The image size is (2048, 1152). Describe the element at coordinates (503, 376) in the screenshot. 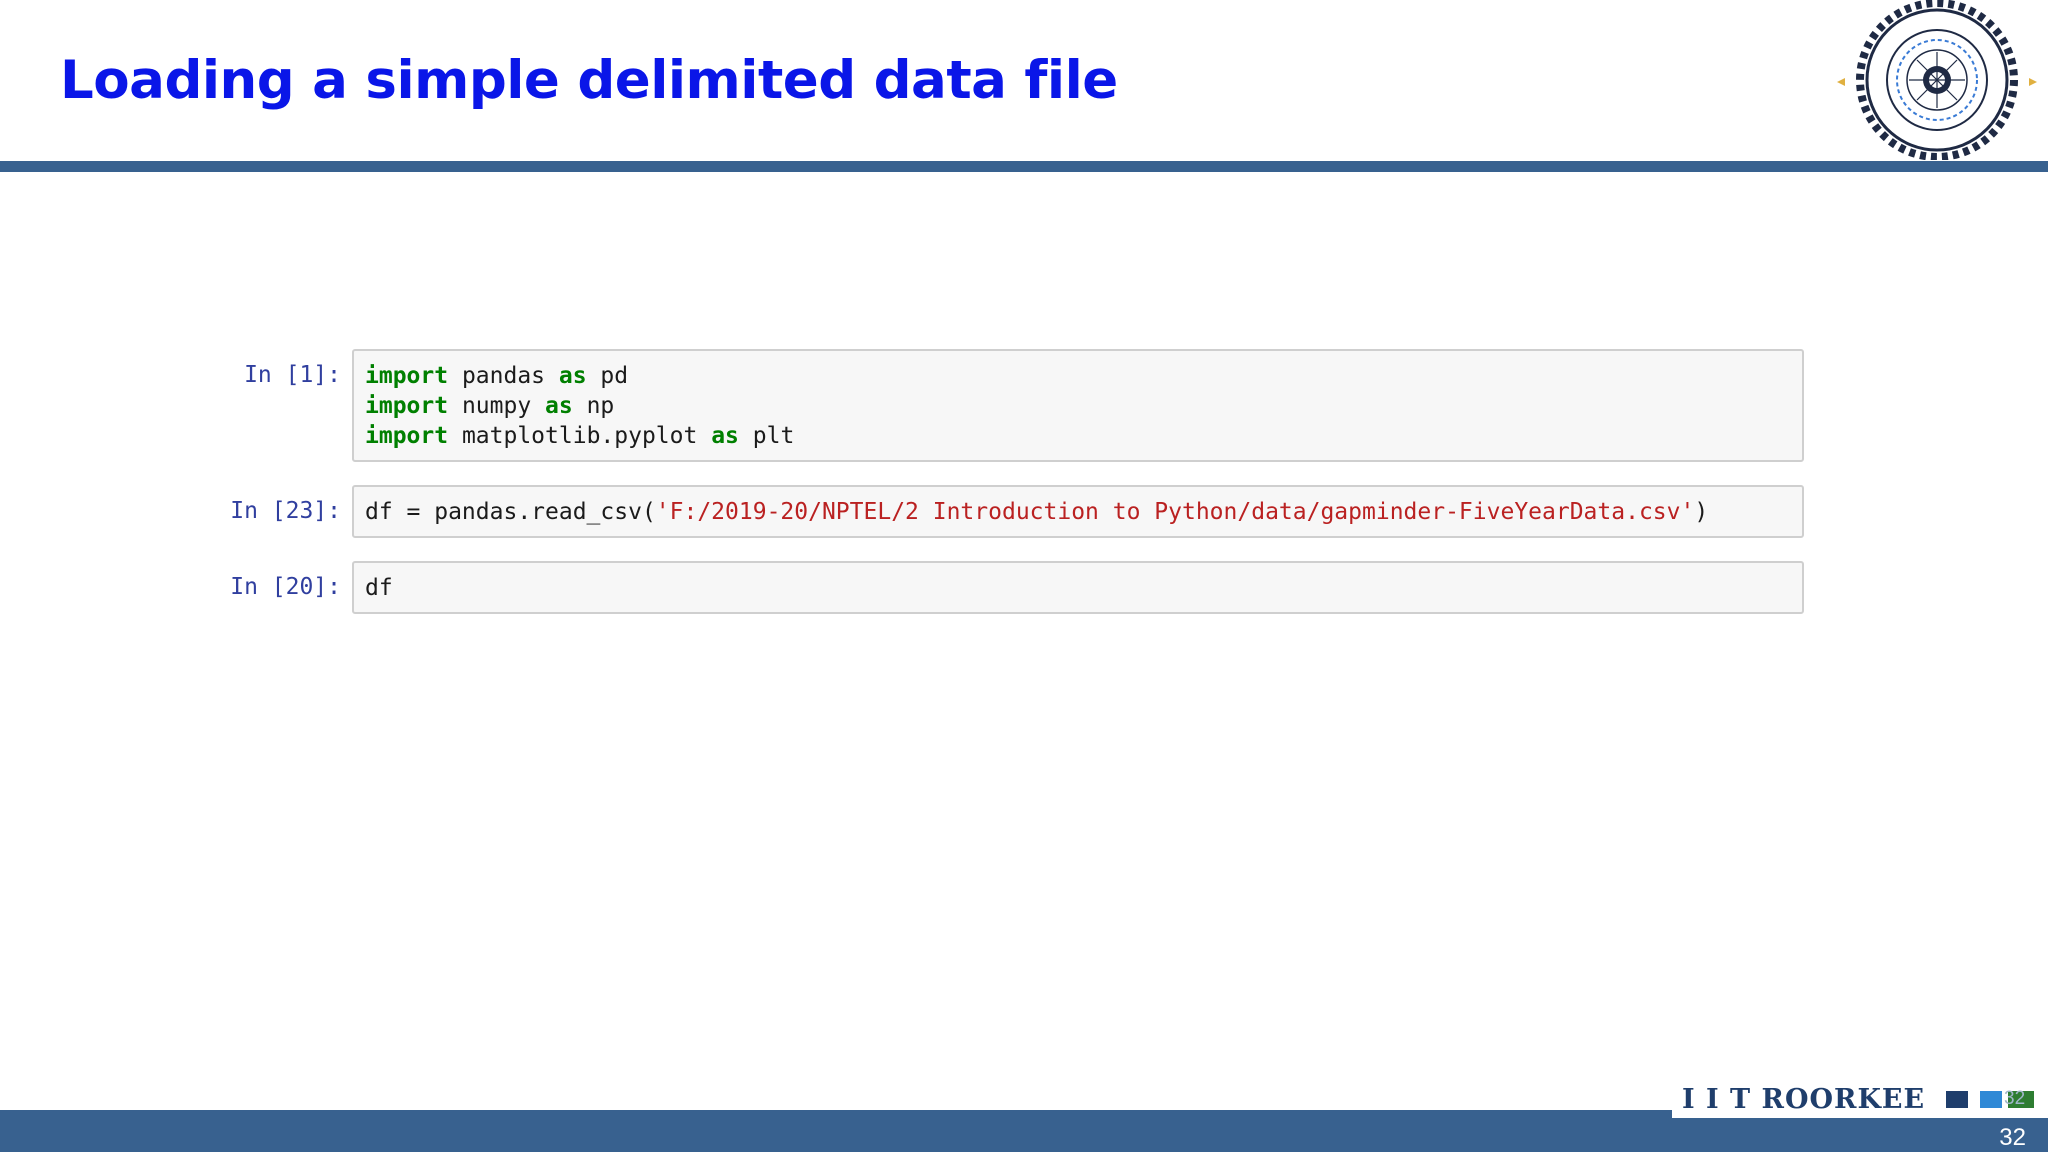

I see `code-token: pandas` at that location.